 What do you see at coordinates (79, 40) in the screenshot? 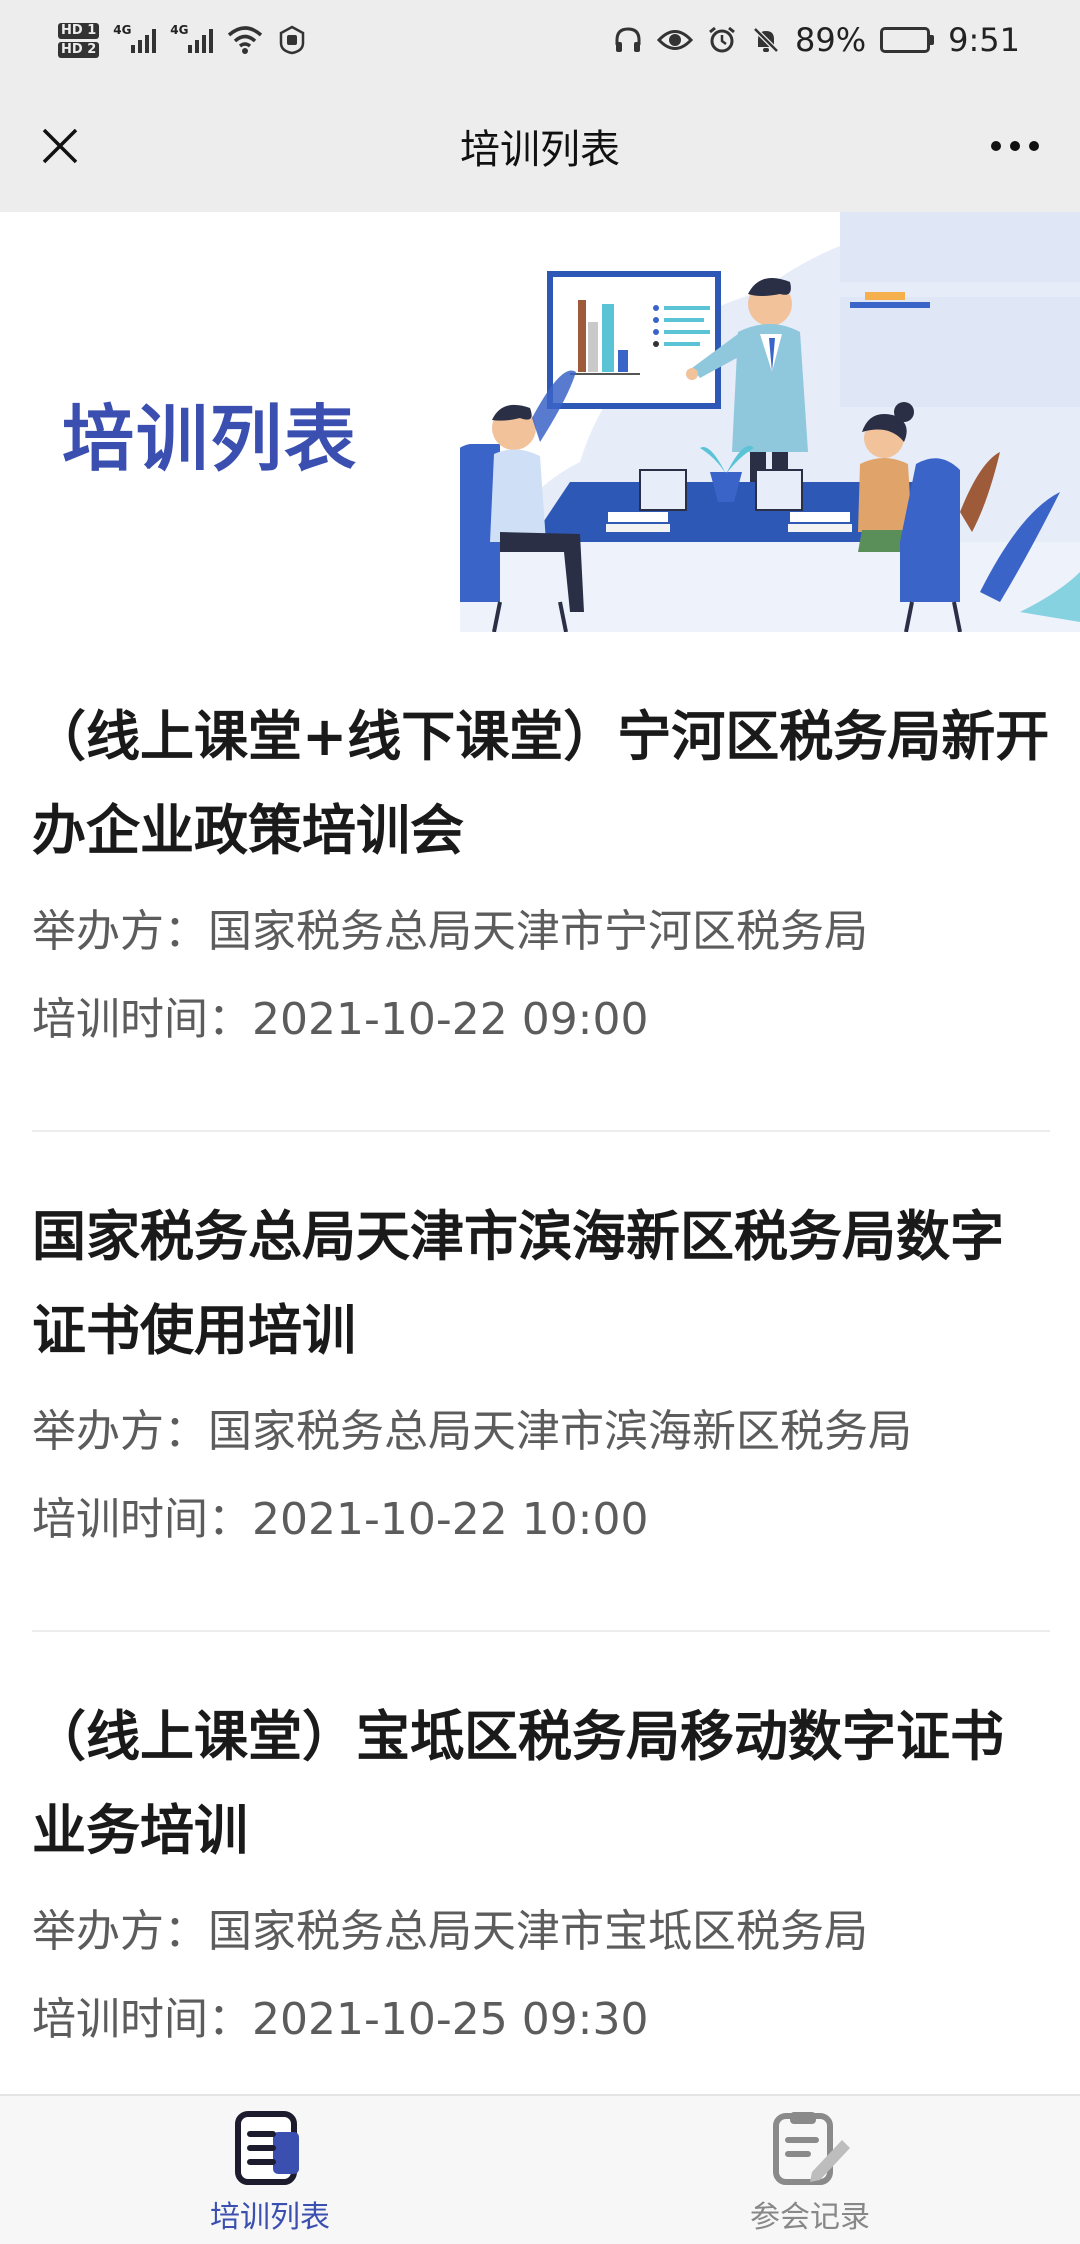
I see `hd-indicator: HD 1 HD 2` at bounding box center [79, 40].